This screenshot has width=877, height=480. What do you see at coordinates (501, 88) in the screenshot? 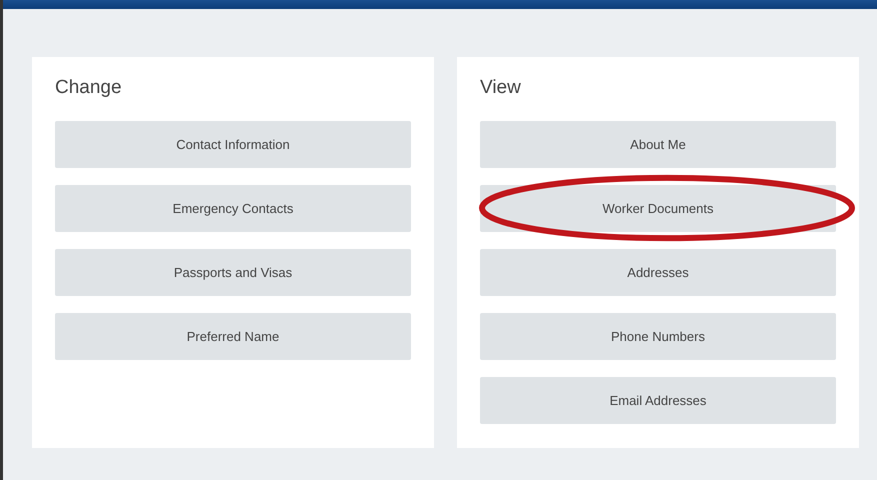
I see `panel-title: View` at bounding box center [501, 88].